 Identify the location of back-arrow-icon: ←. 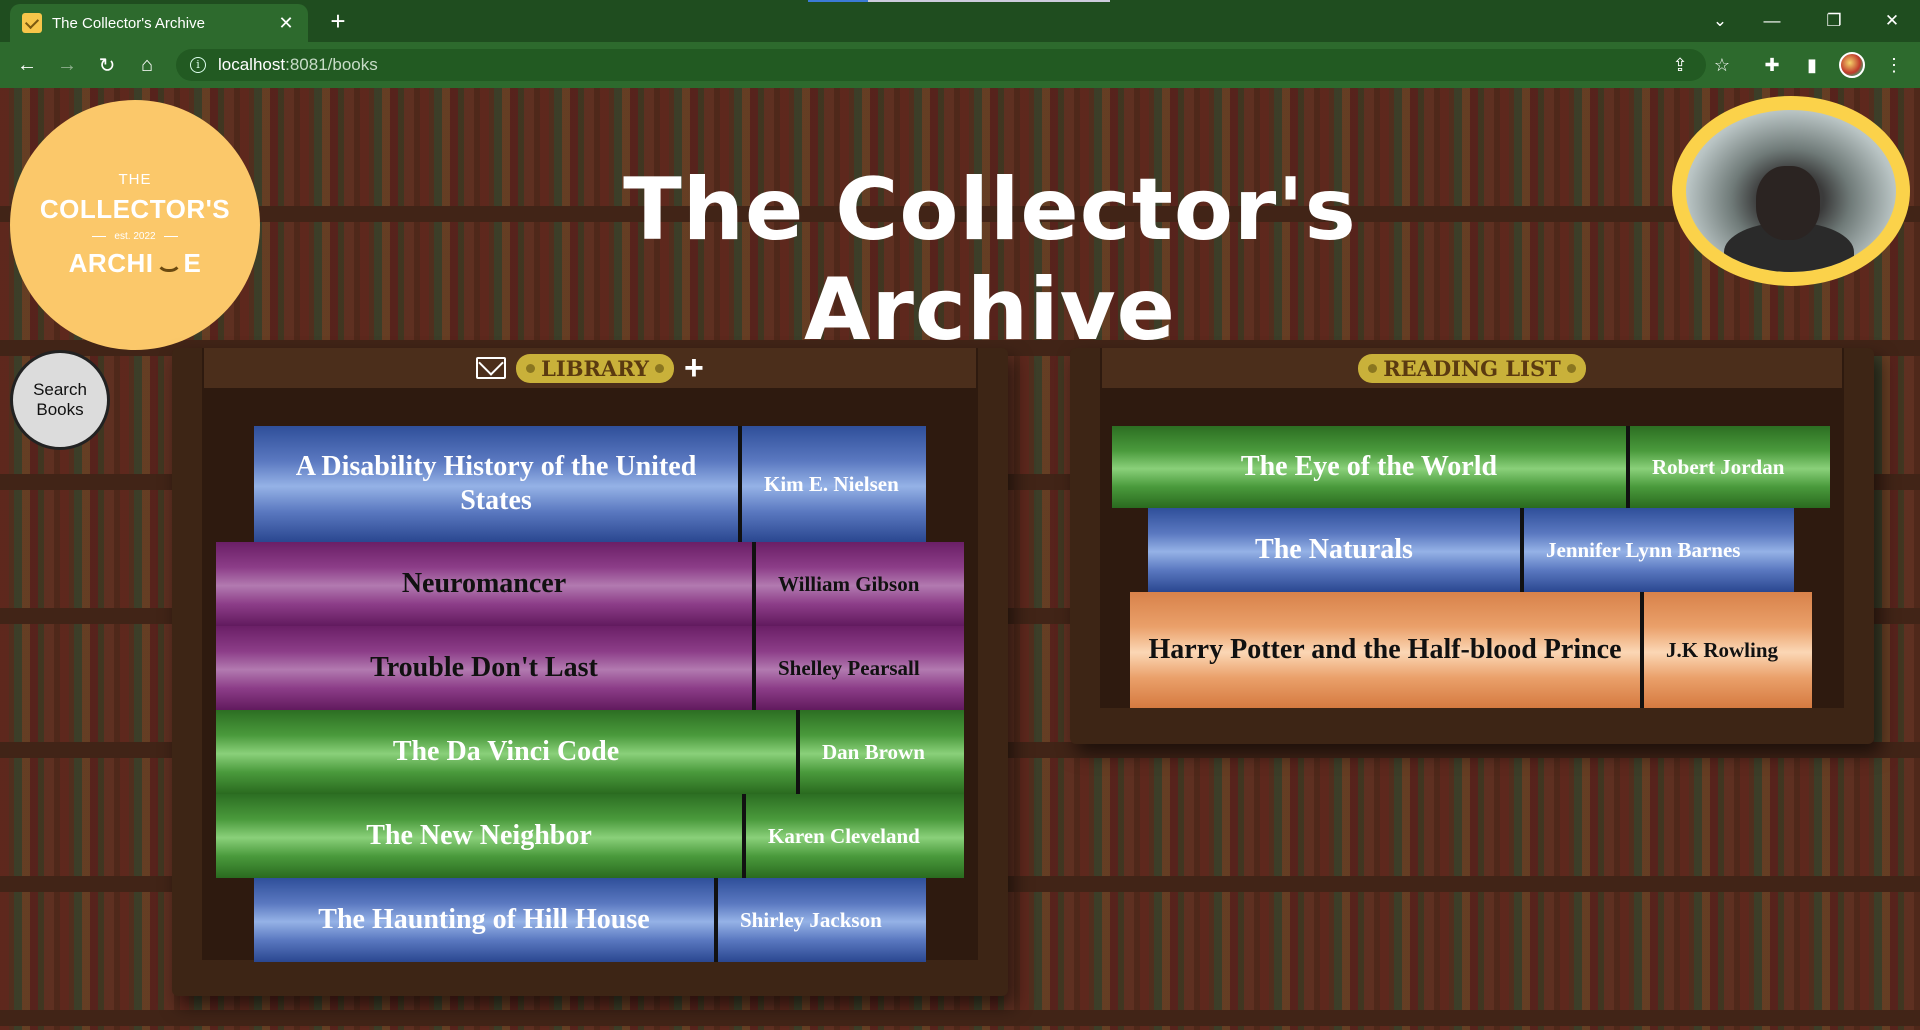
(27, 65).